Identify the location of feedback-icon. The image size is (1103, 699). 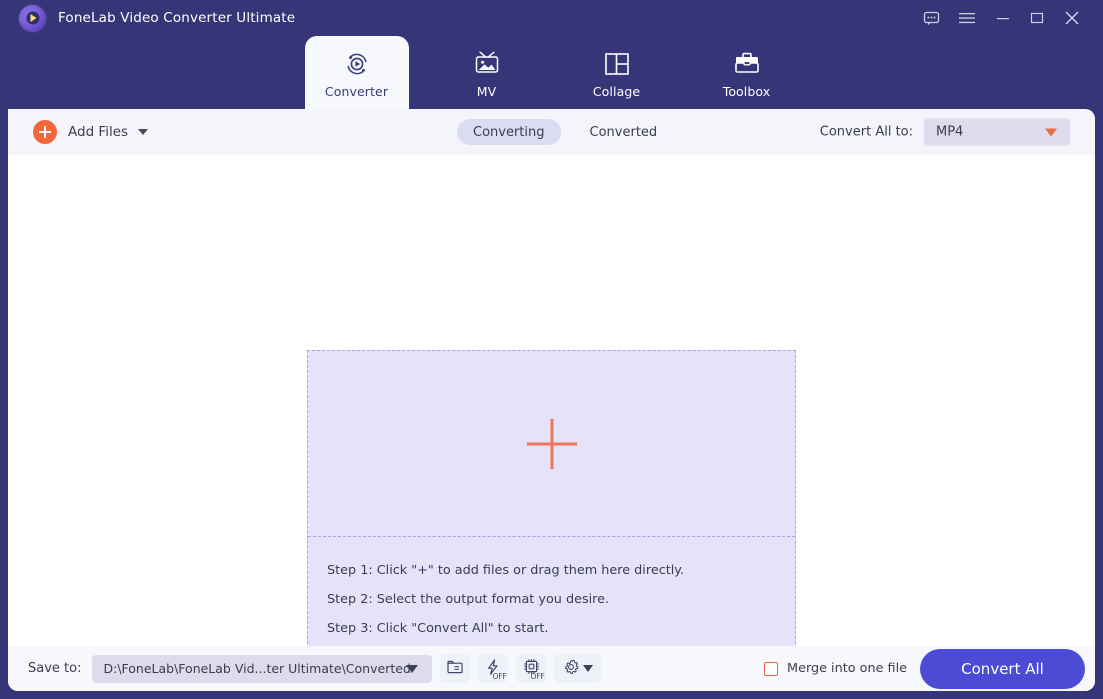
(931, 18).